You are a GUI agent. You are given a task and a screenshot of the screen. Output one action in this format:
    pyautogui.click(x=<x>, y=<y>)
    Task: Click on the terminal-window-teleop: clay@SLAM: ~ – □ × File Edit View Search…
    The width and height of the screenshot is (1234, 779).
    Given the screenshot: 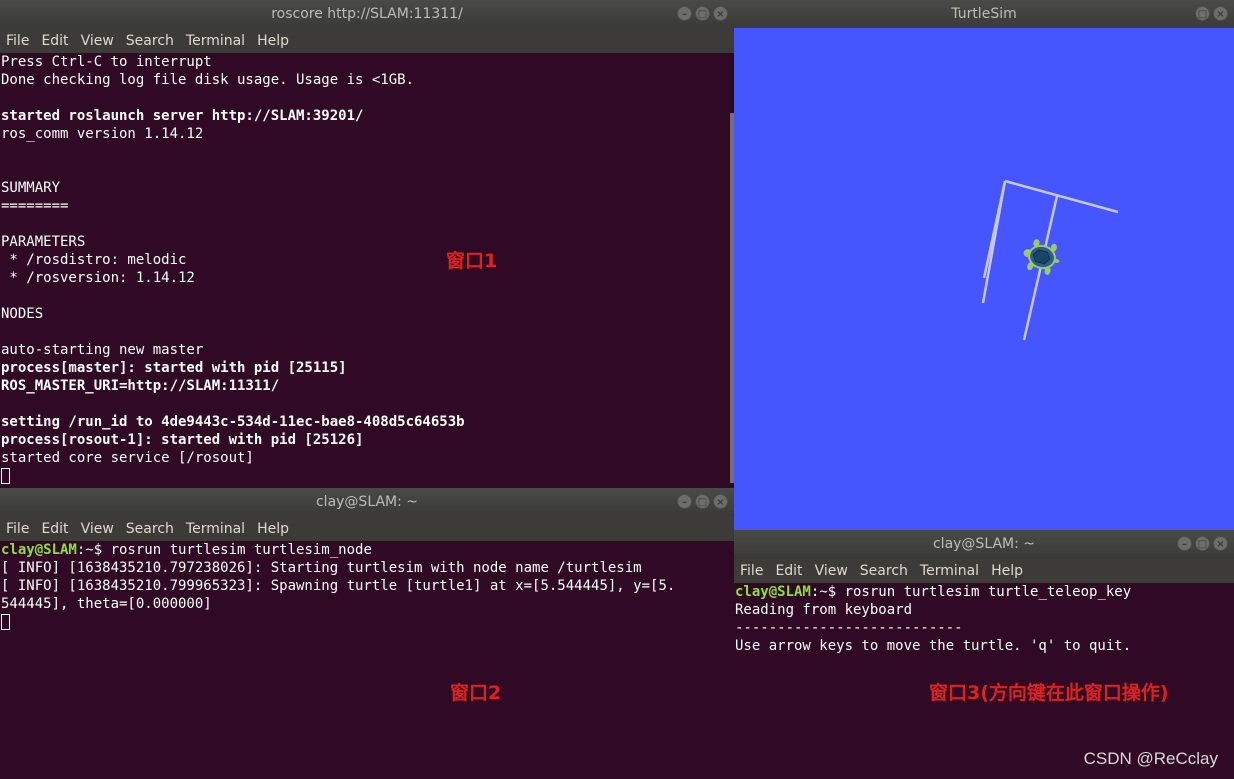 What is the action you would take?
    pyautogui.click(x=984, y=654)
    